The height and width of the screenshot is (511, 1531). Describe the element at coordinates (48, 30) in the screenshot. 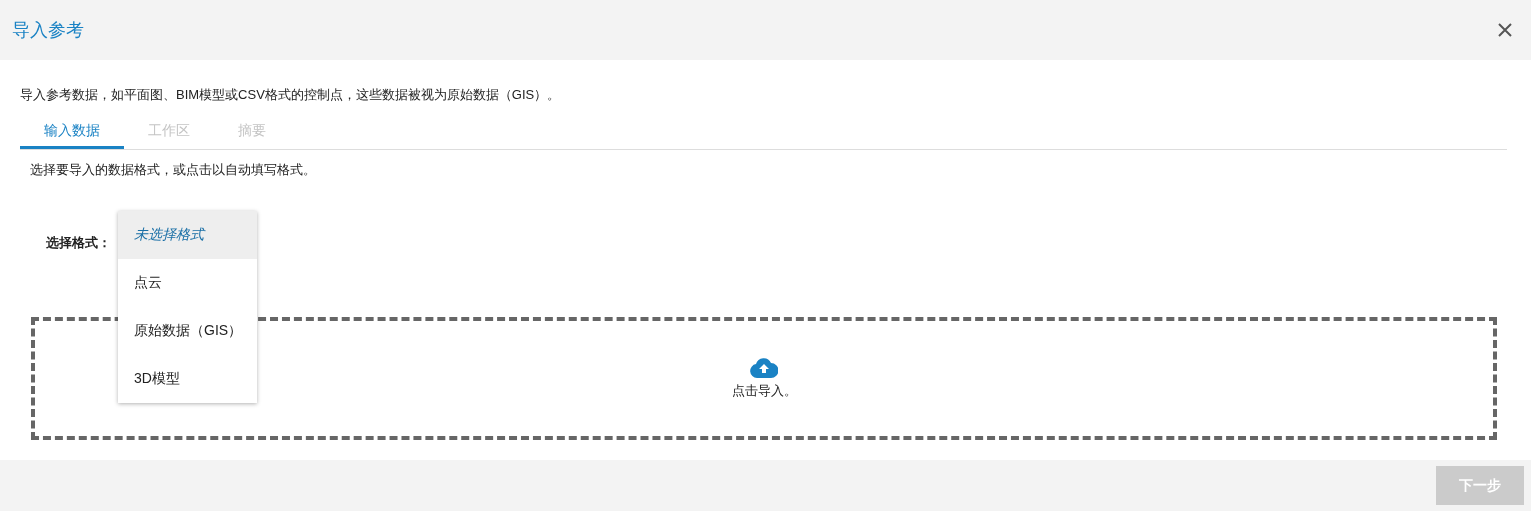

I see `dialog-title: 导入参考` at that location.